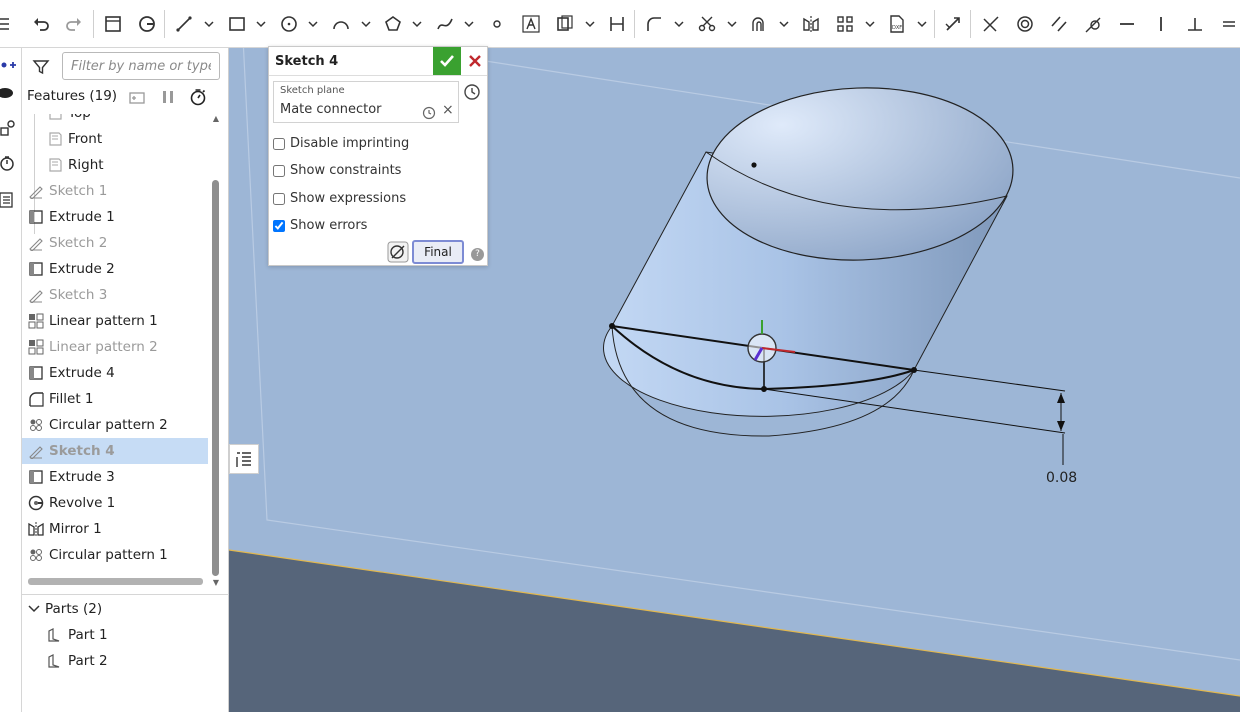  What do you see at coordinates (115, 503) in the screenshot?
I see `feature-item-revolve-1: Revolve 1` at bounding box center [115, 503].